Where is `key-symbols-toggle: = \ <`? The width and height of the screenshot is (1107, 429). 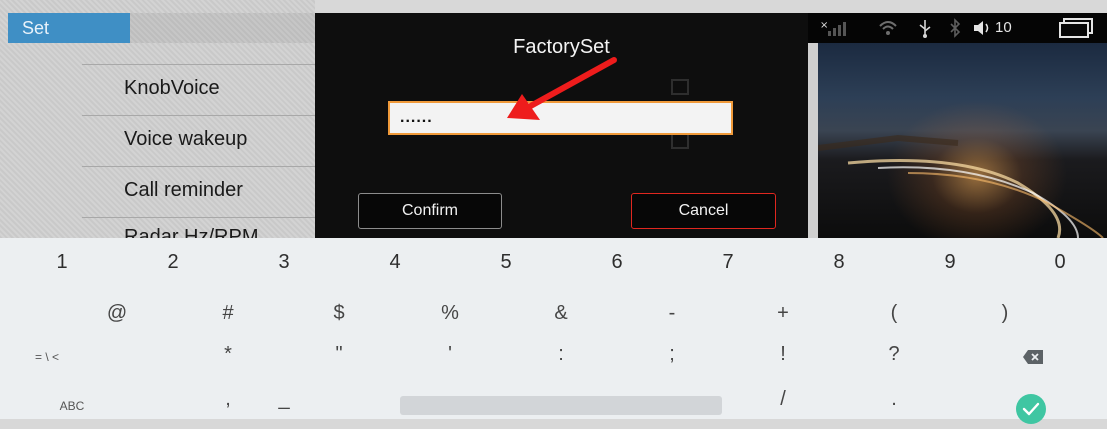 key-symbols-toggle: = \ < is located at coordinates (47, 357).